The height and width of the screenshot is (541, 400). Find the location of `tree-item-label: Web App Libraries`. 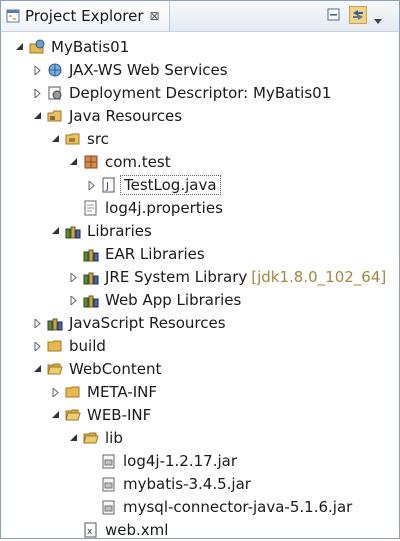

tree-item-label: Web App Libraries is located at coordinates (173, 300).